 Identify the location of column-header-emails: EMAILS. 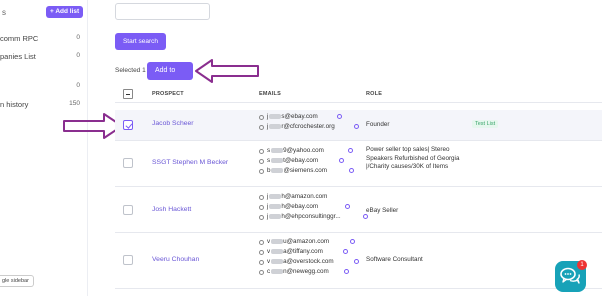
(270, 94).